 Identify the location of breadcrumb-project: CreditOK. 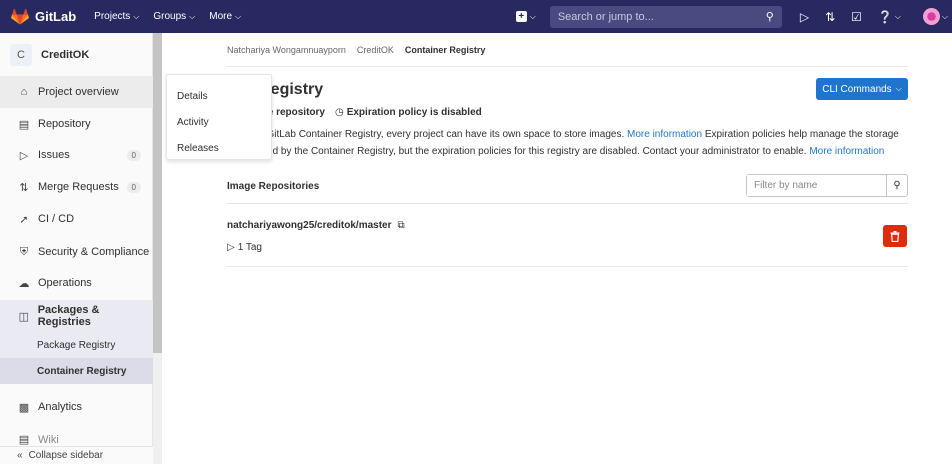
(375, 50).